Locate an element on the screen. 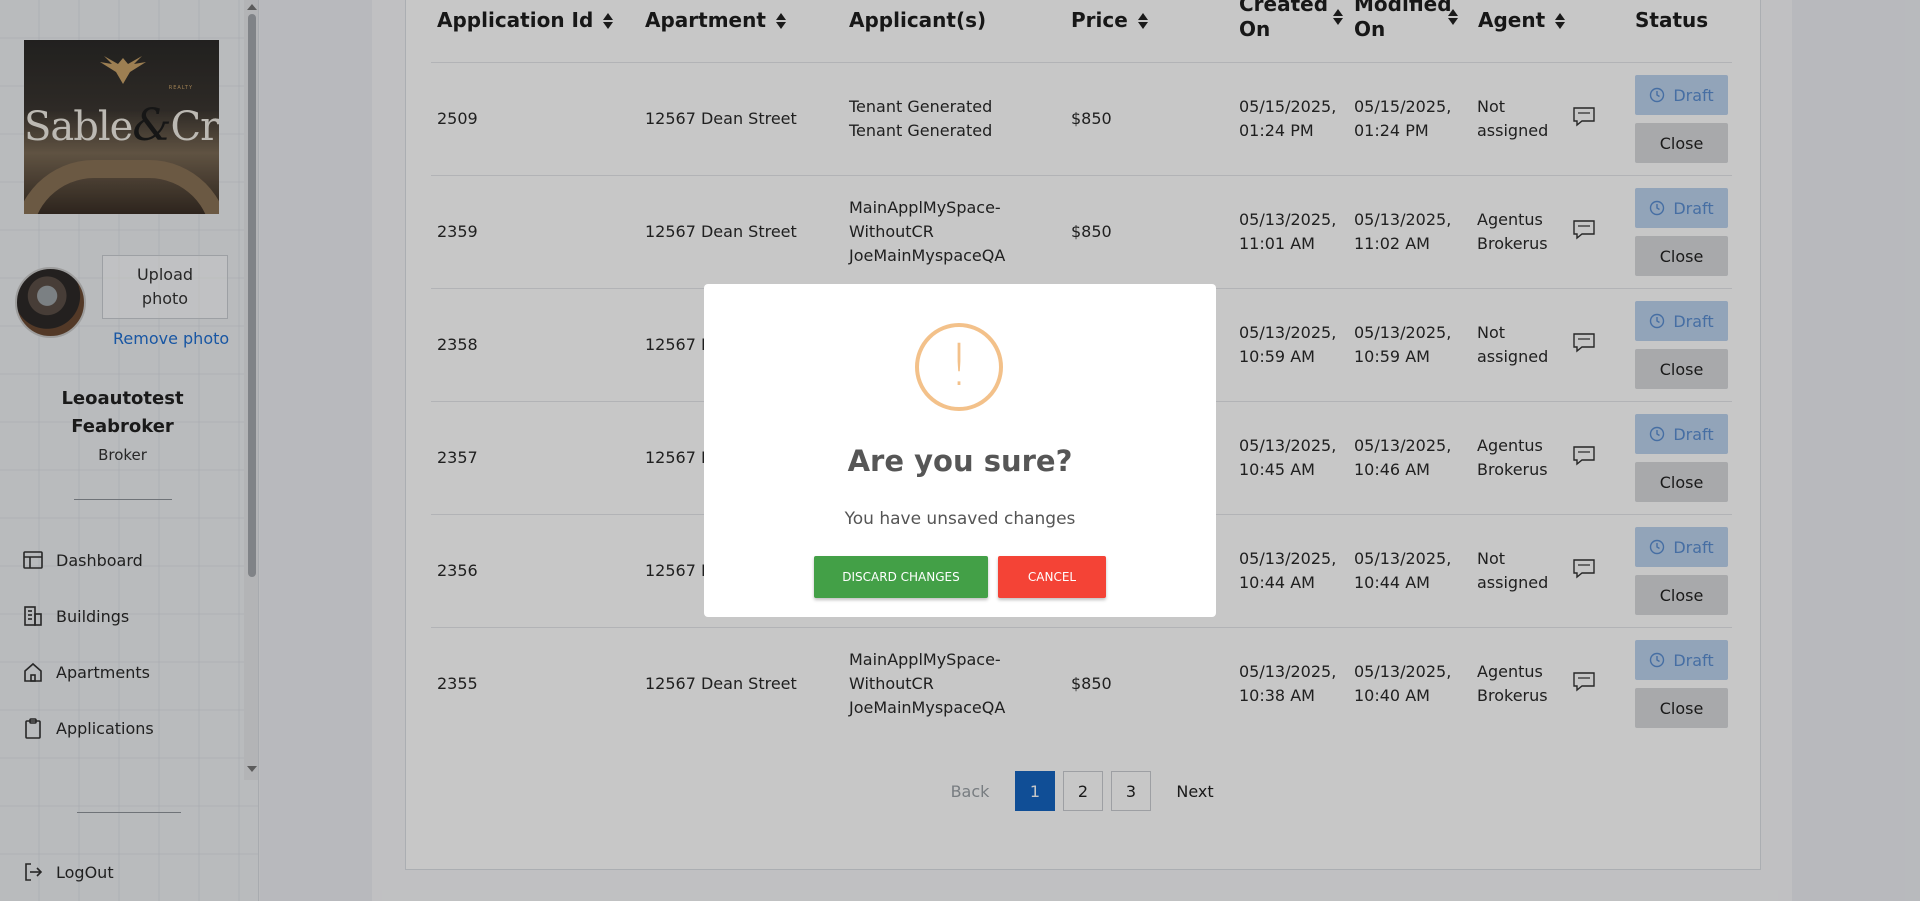 The height and width of the screenshot is (901, 1920). dialog-message: You have unsaved changes is located at coordinates (960, 519).